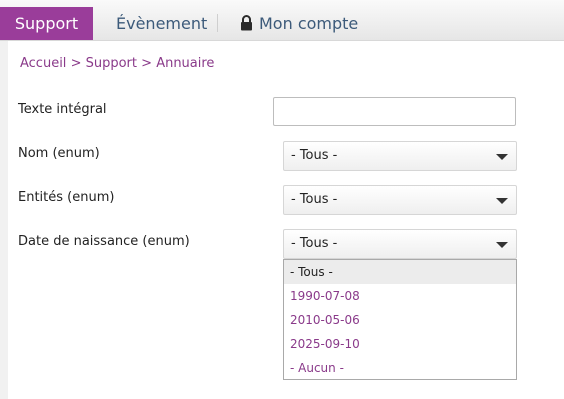 The image size is (564, 399). What do you see at coordinates (394, 111) in the screenshot?
I see `full-text-input` at bounding box center [394, 111].